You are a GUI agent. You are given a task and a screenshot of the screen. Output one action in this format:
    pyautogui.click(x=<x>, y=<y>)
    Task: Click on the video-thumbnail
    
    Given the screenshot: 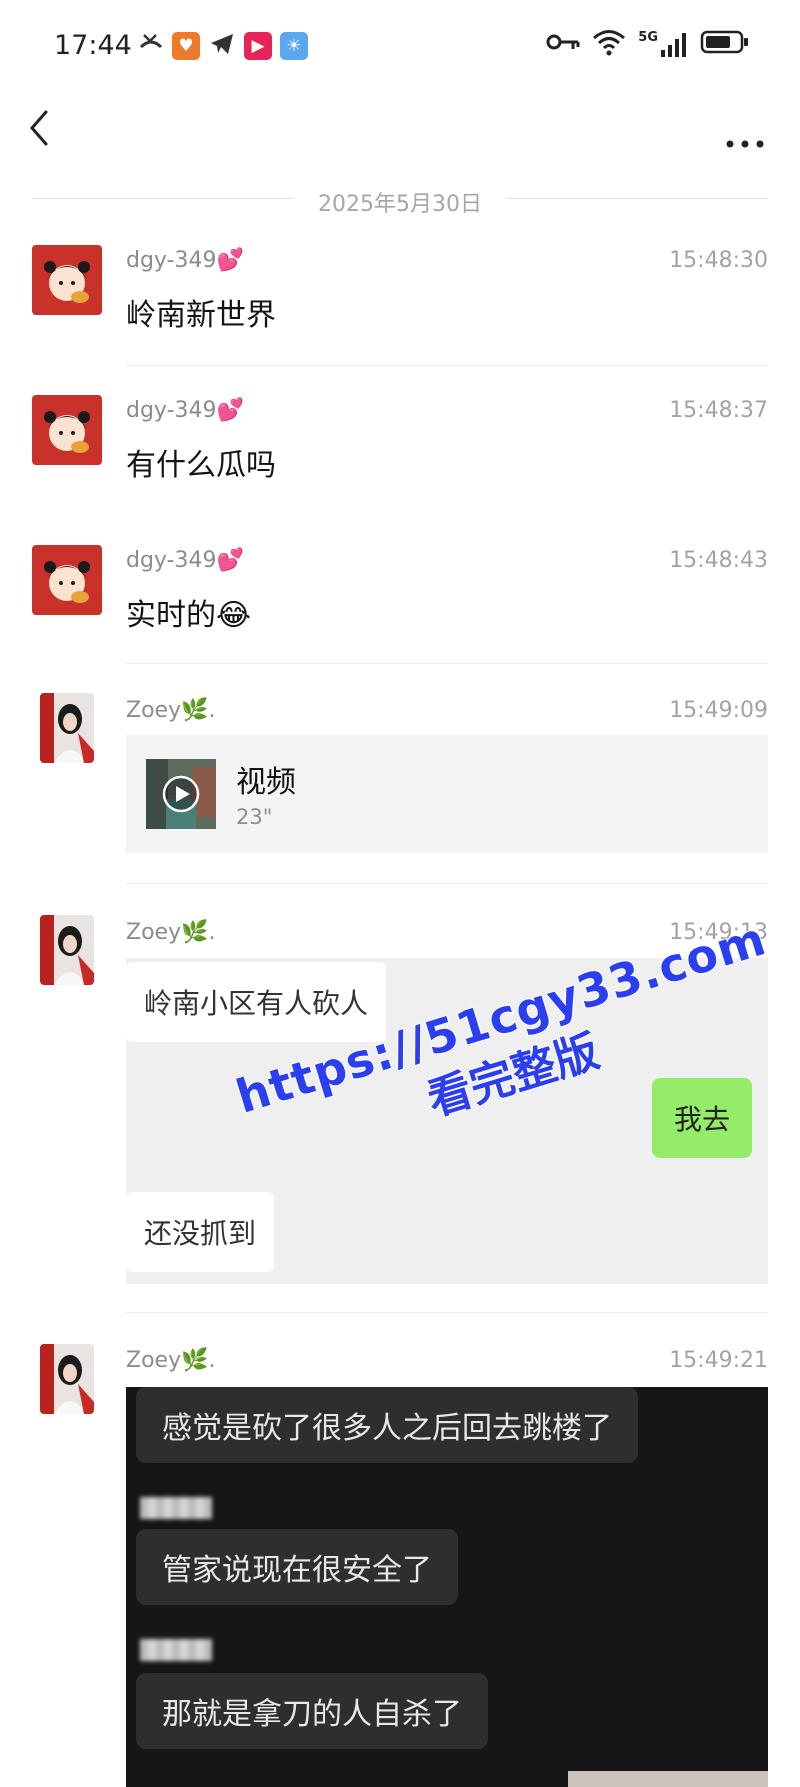 What is the action you would take?
    pyautogui.click(x=181, y=794)
    